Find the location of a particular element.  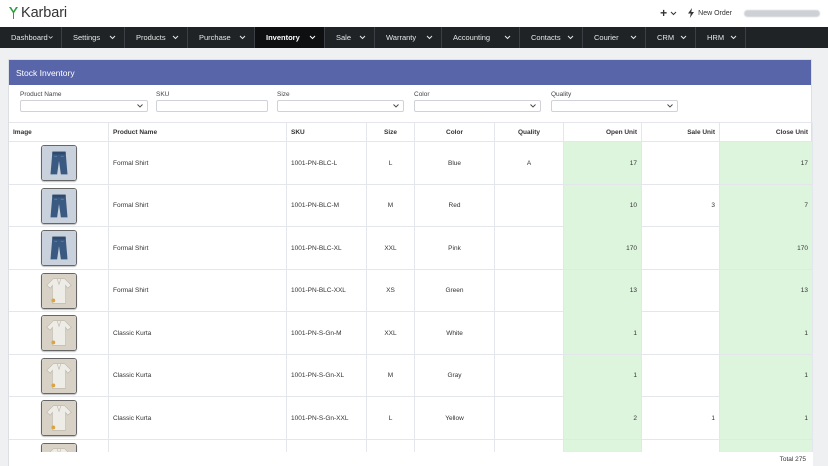

size-filter: Size is located at coordinates (340, 101).